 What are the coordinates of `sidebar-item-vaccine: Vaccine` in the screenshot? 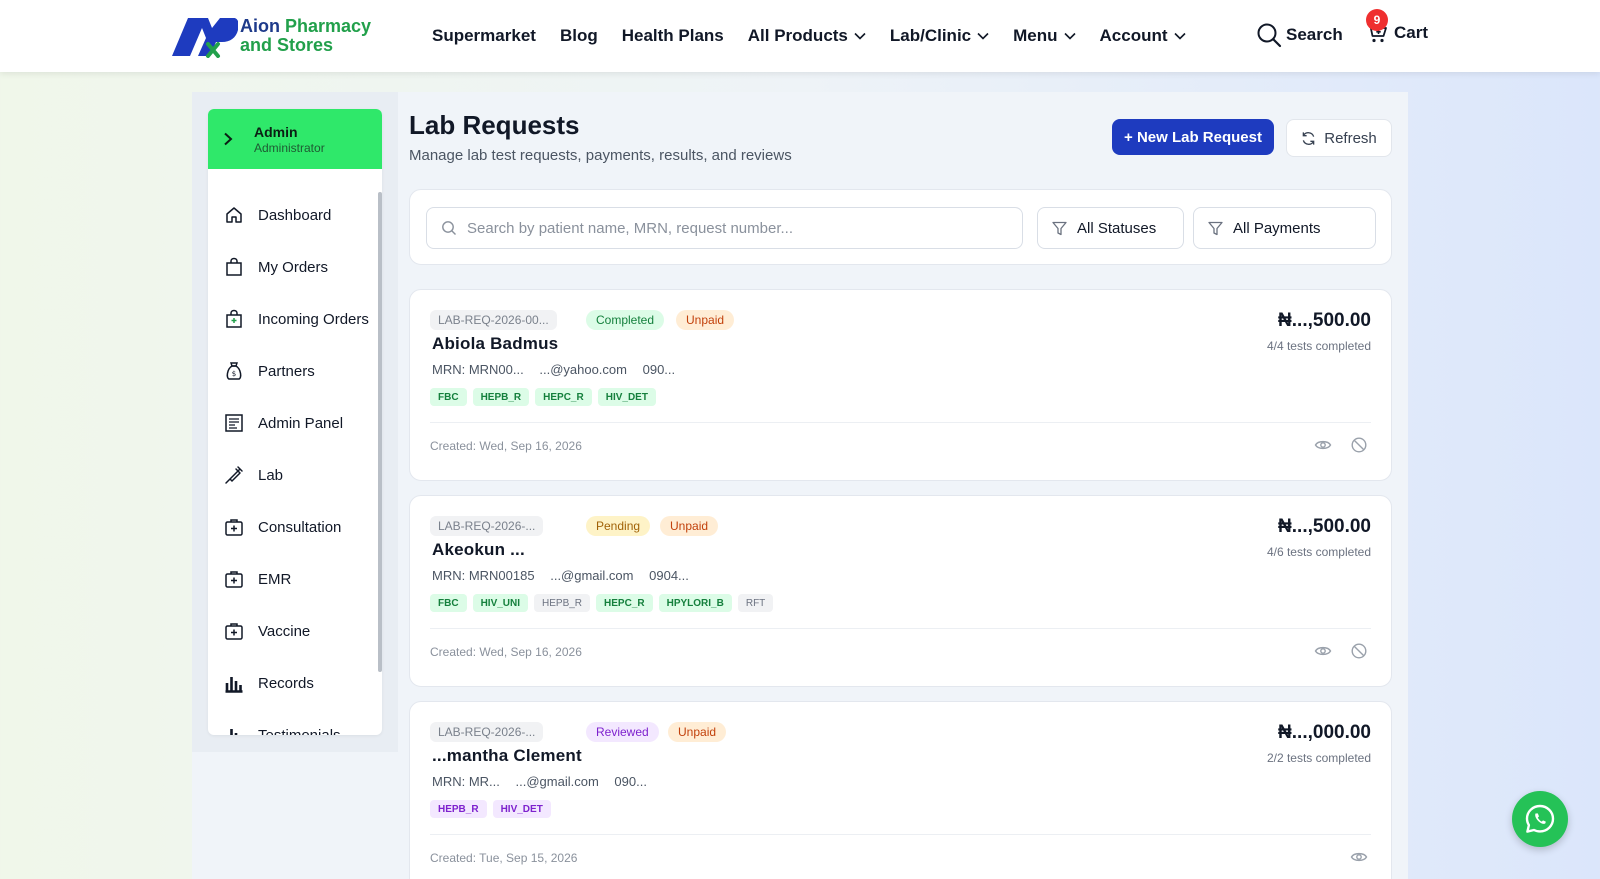 It's located at (293, 631).